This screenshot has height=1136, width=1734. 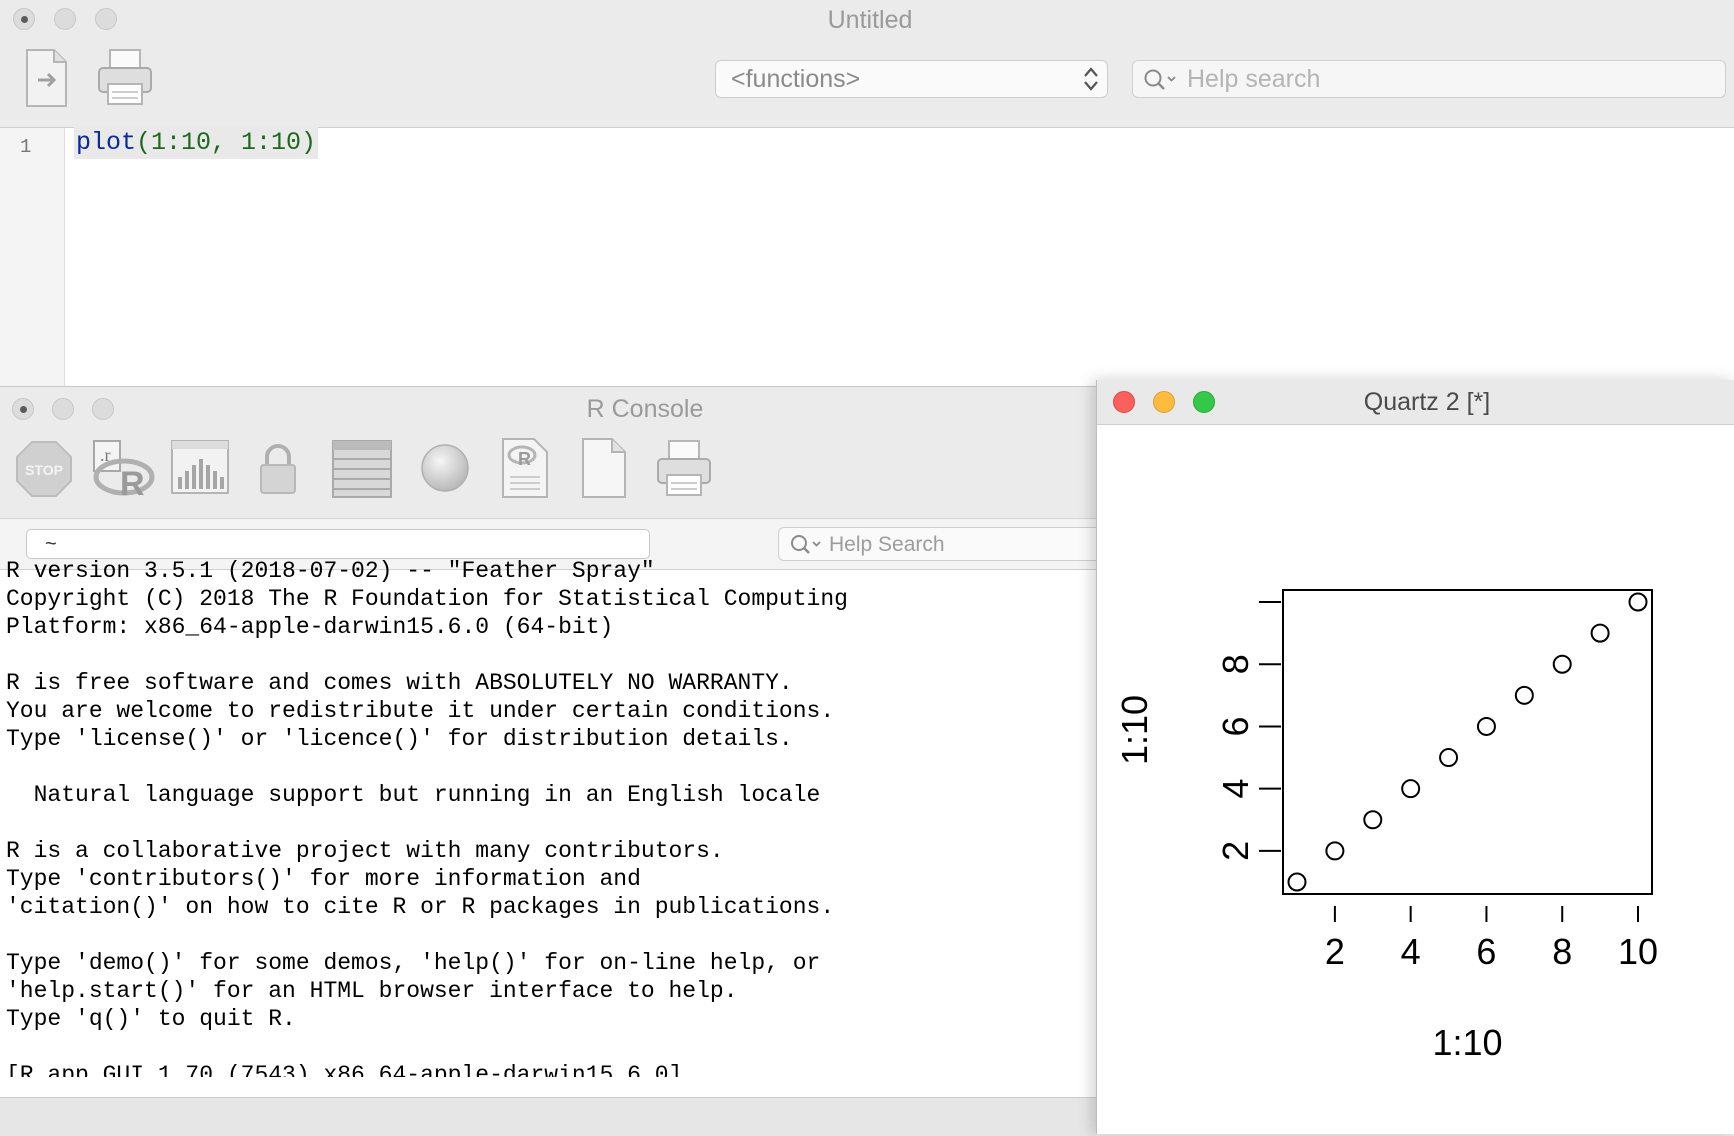 What do you see at coordinates (870, 20) in the screenshot?
I see `window-title: Untitled` at bounding box center [870, 20].